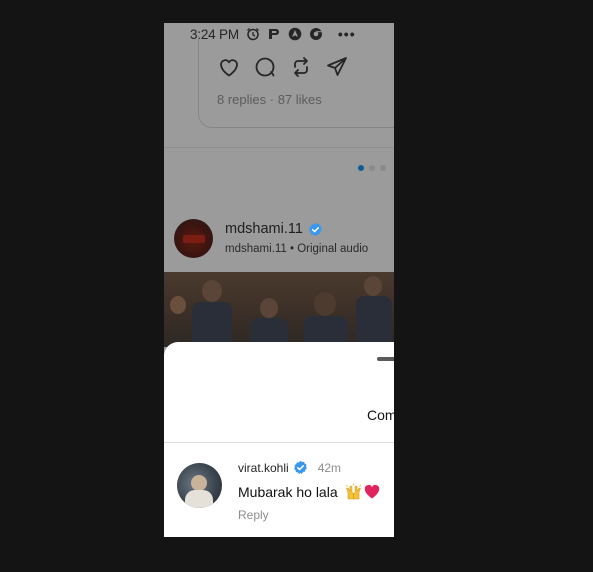 This screenshot has height=572, width=593. What do you see at coordinates (269, 99) in the screenshot?
I see `post-stats: 8 replies · 87 likes` at bounding box center [269, 99].